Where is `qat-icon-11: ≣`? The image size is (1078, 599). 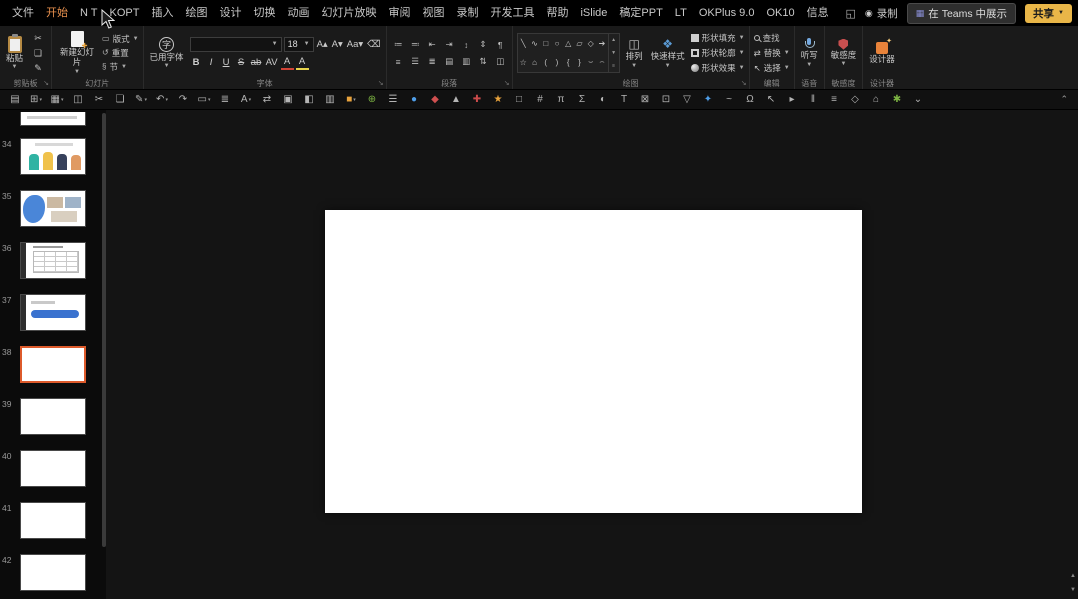 qat-icon-11: ≣ is located at coordinates (225, 100).